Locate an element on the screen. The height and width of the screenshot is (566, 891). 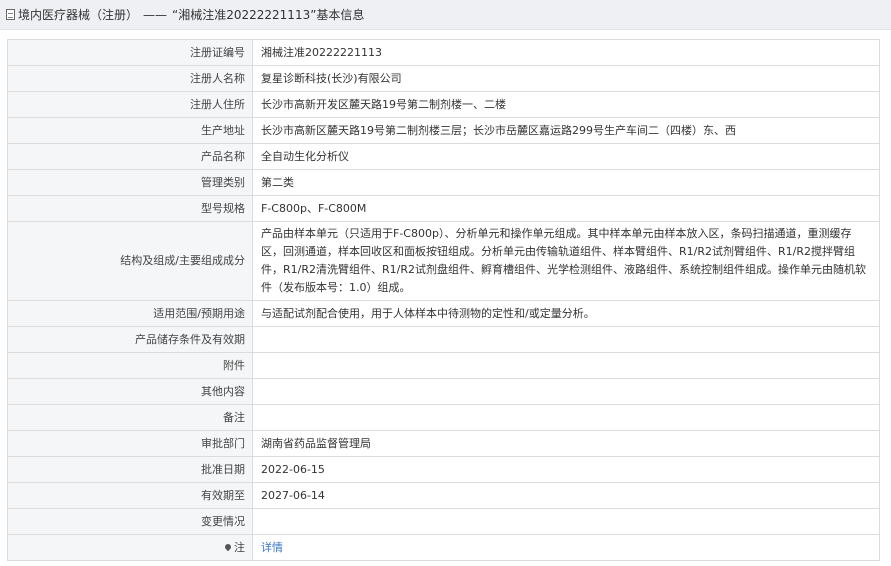
table-row: 审批部门 湖南省药品监督管理局 is located at coordinates (443, 443).